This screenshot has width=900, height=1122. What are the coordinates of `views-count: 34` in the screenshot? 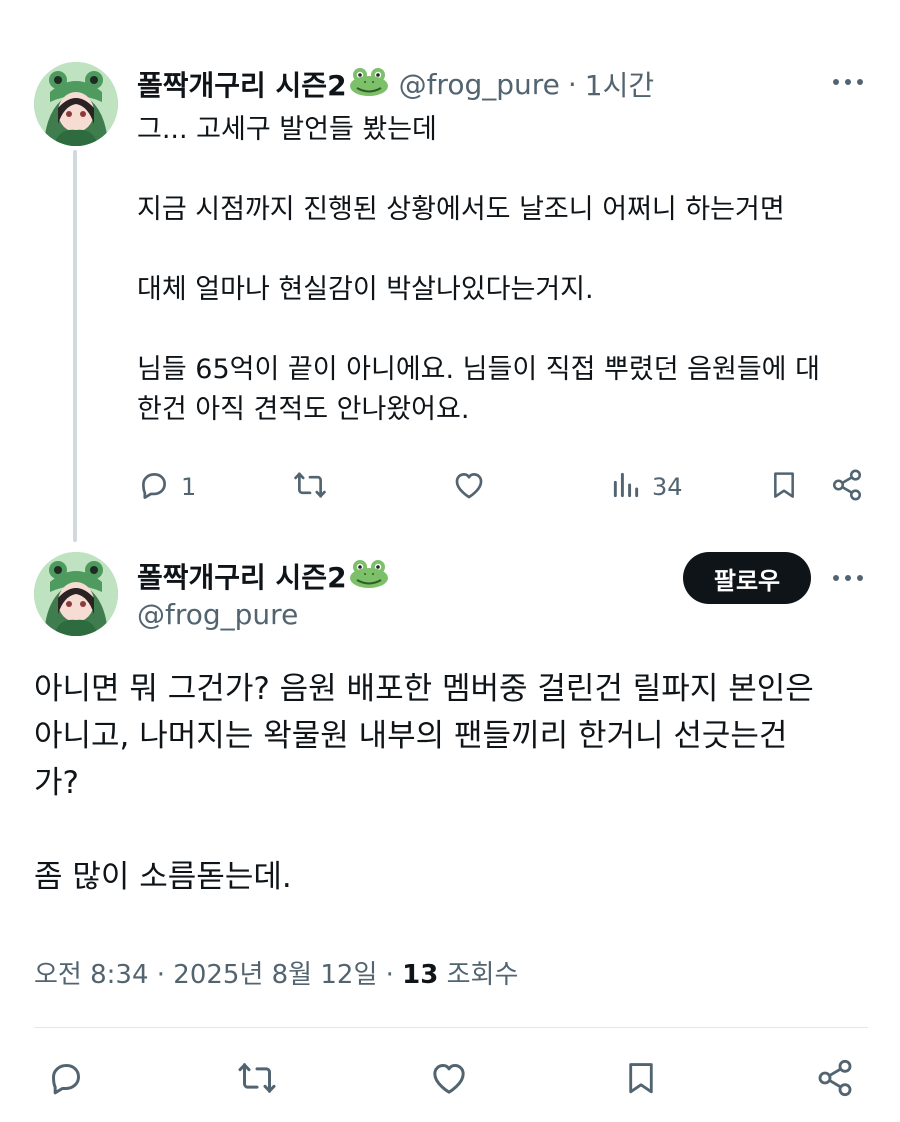 It's located at (667, 487).